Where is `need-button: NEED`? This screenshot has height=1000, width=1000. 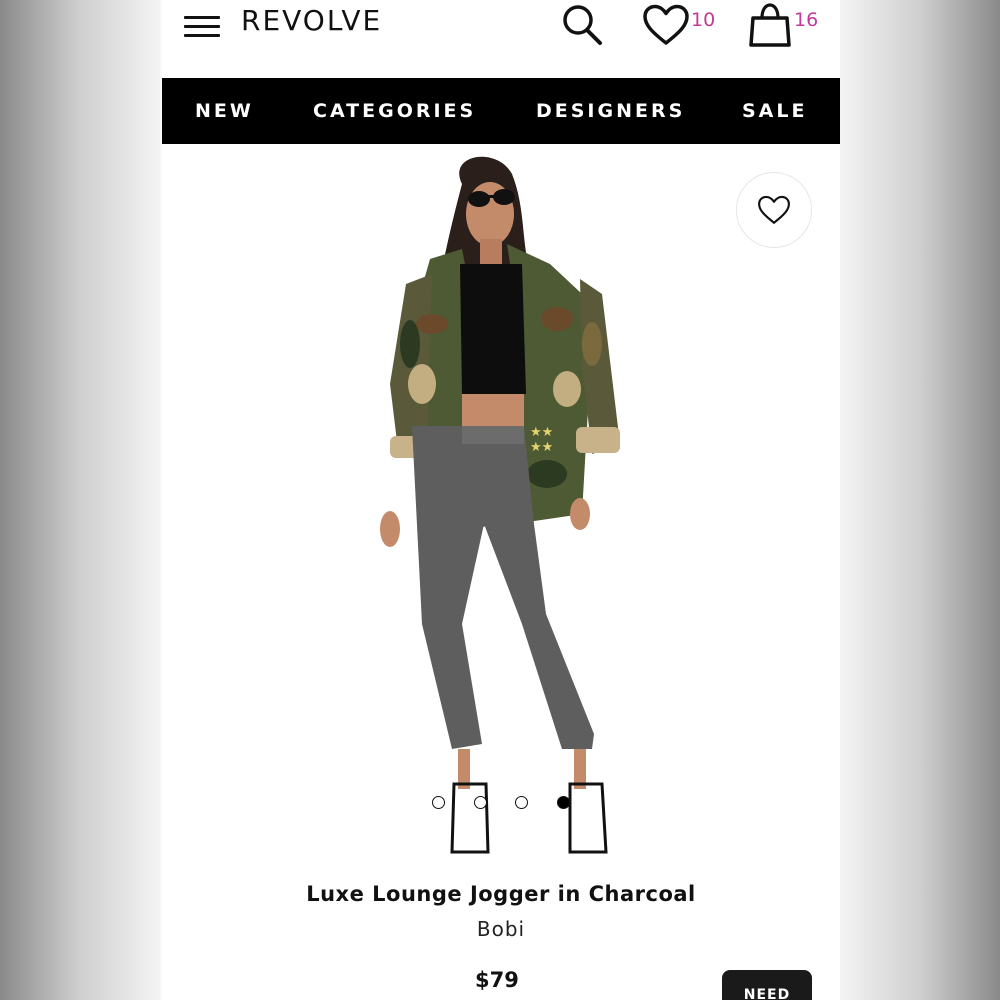
need-button: NEED is located at coordinates (767, 985).